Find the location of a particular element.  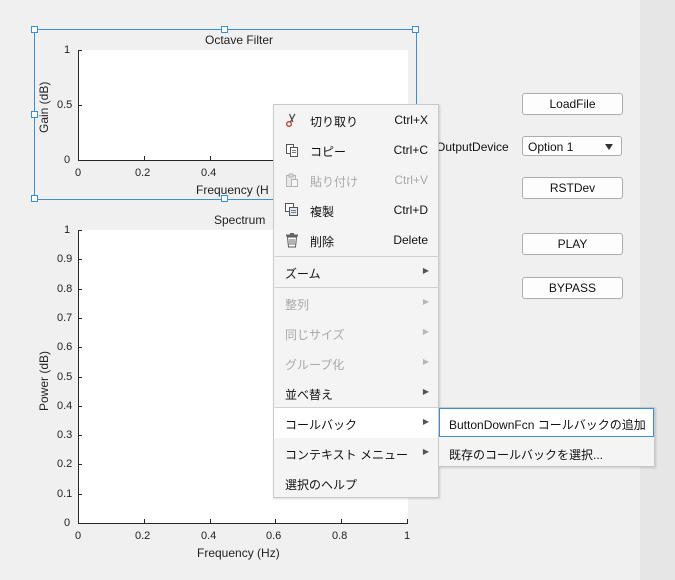

menu-item-label: コールバック is located at coordinates (321, 425).